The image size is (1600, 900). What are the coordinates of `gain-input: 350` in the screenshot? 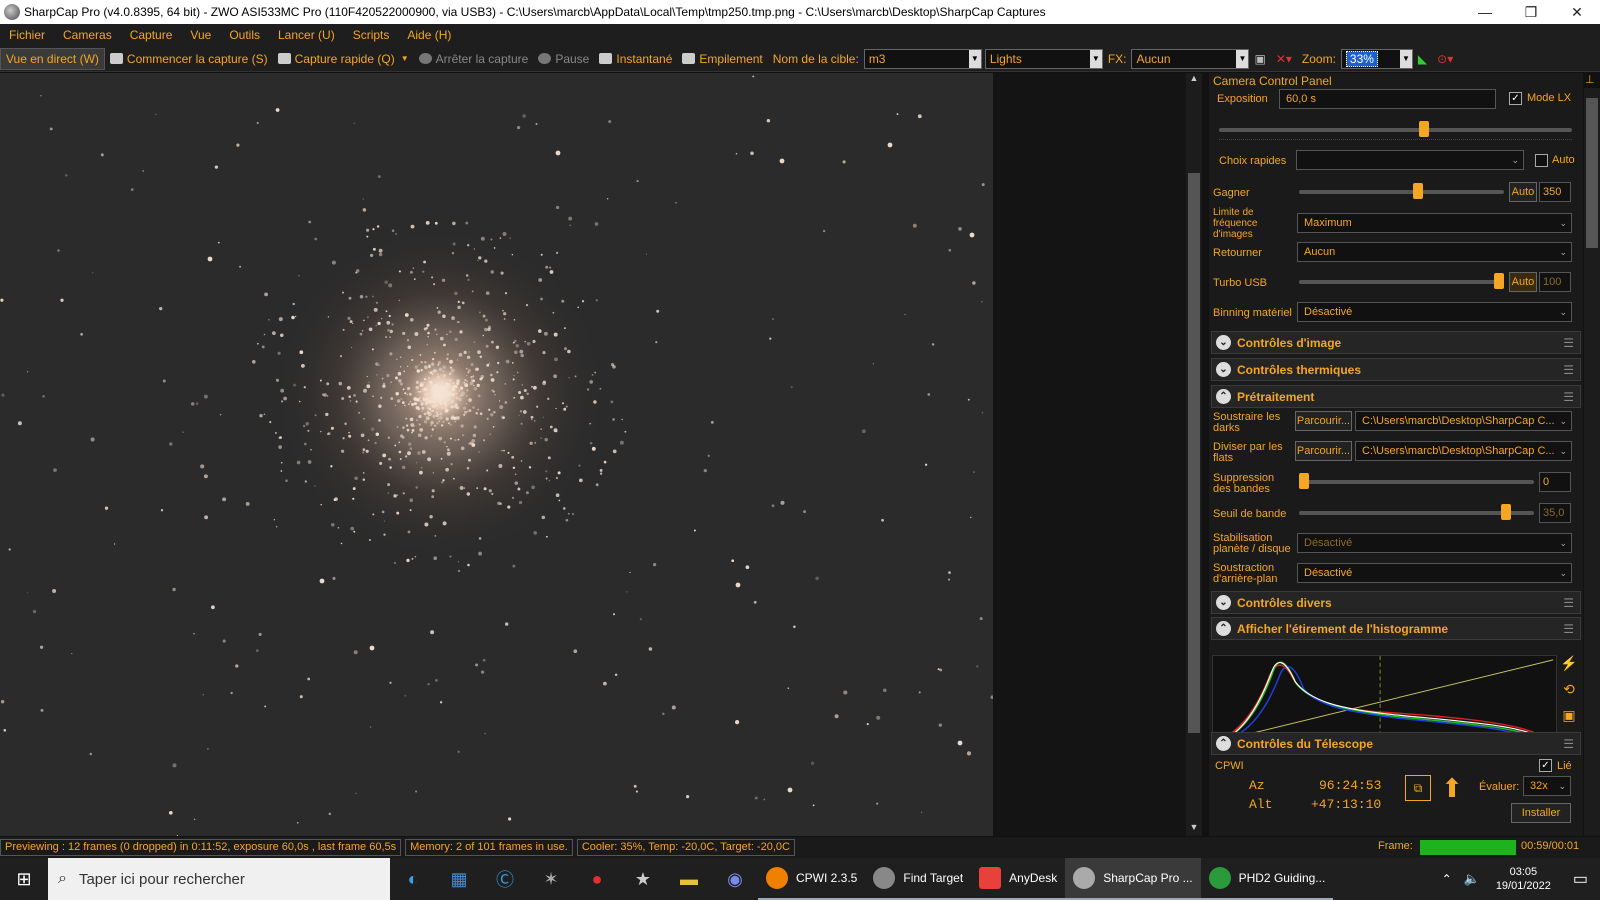 It's located at (1555, 192).